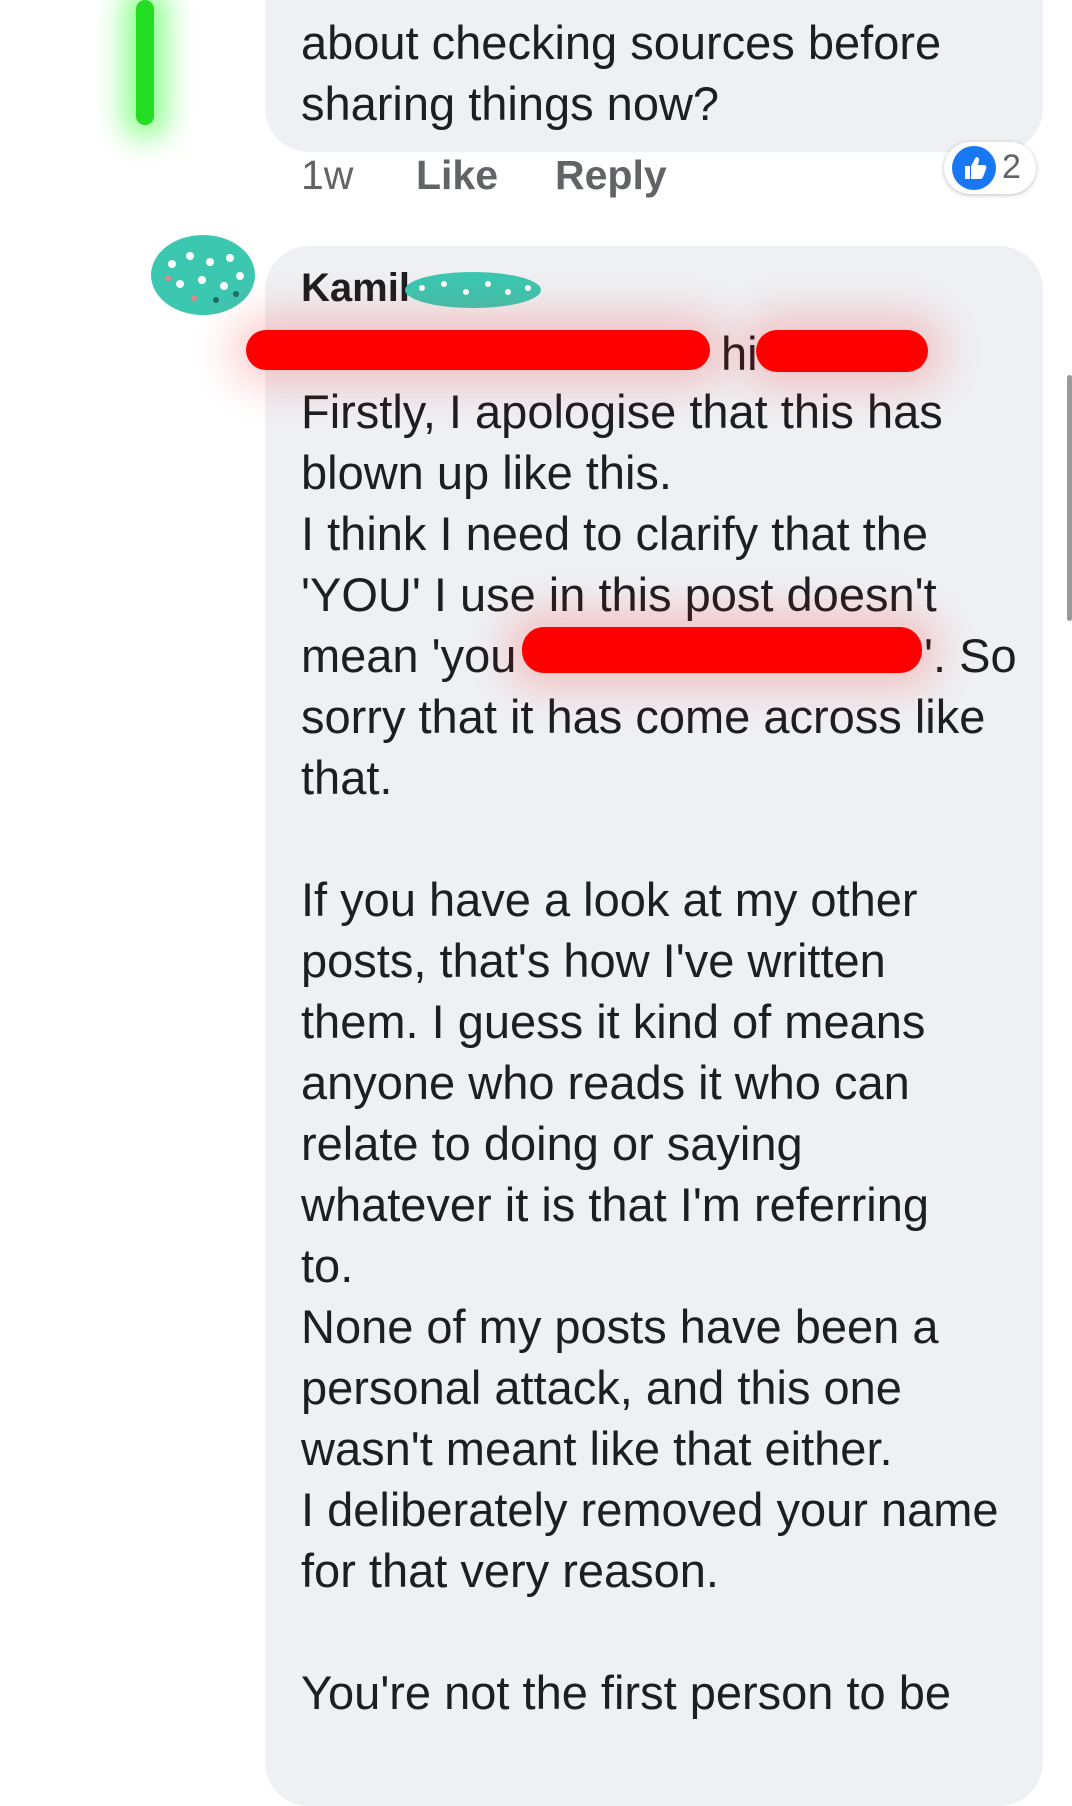 This screenshot has width=1072, height=1806. What do you see at coordinates (974, 168) in the screenshot?
I see `thumbs-up-icon` at bounding box center [974, 168].